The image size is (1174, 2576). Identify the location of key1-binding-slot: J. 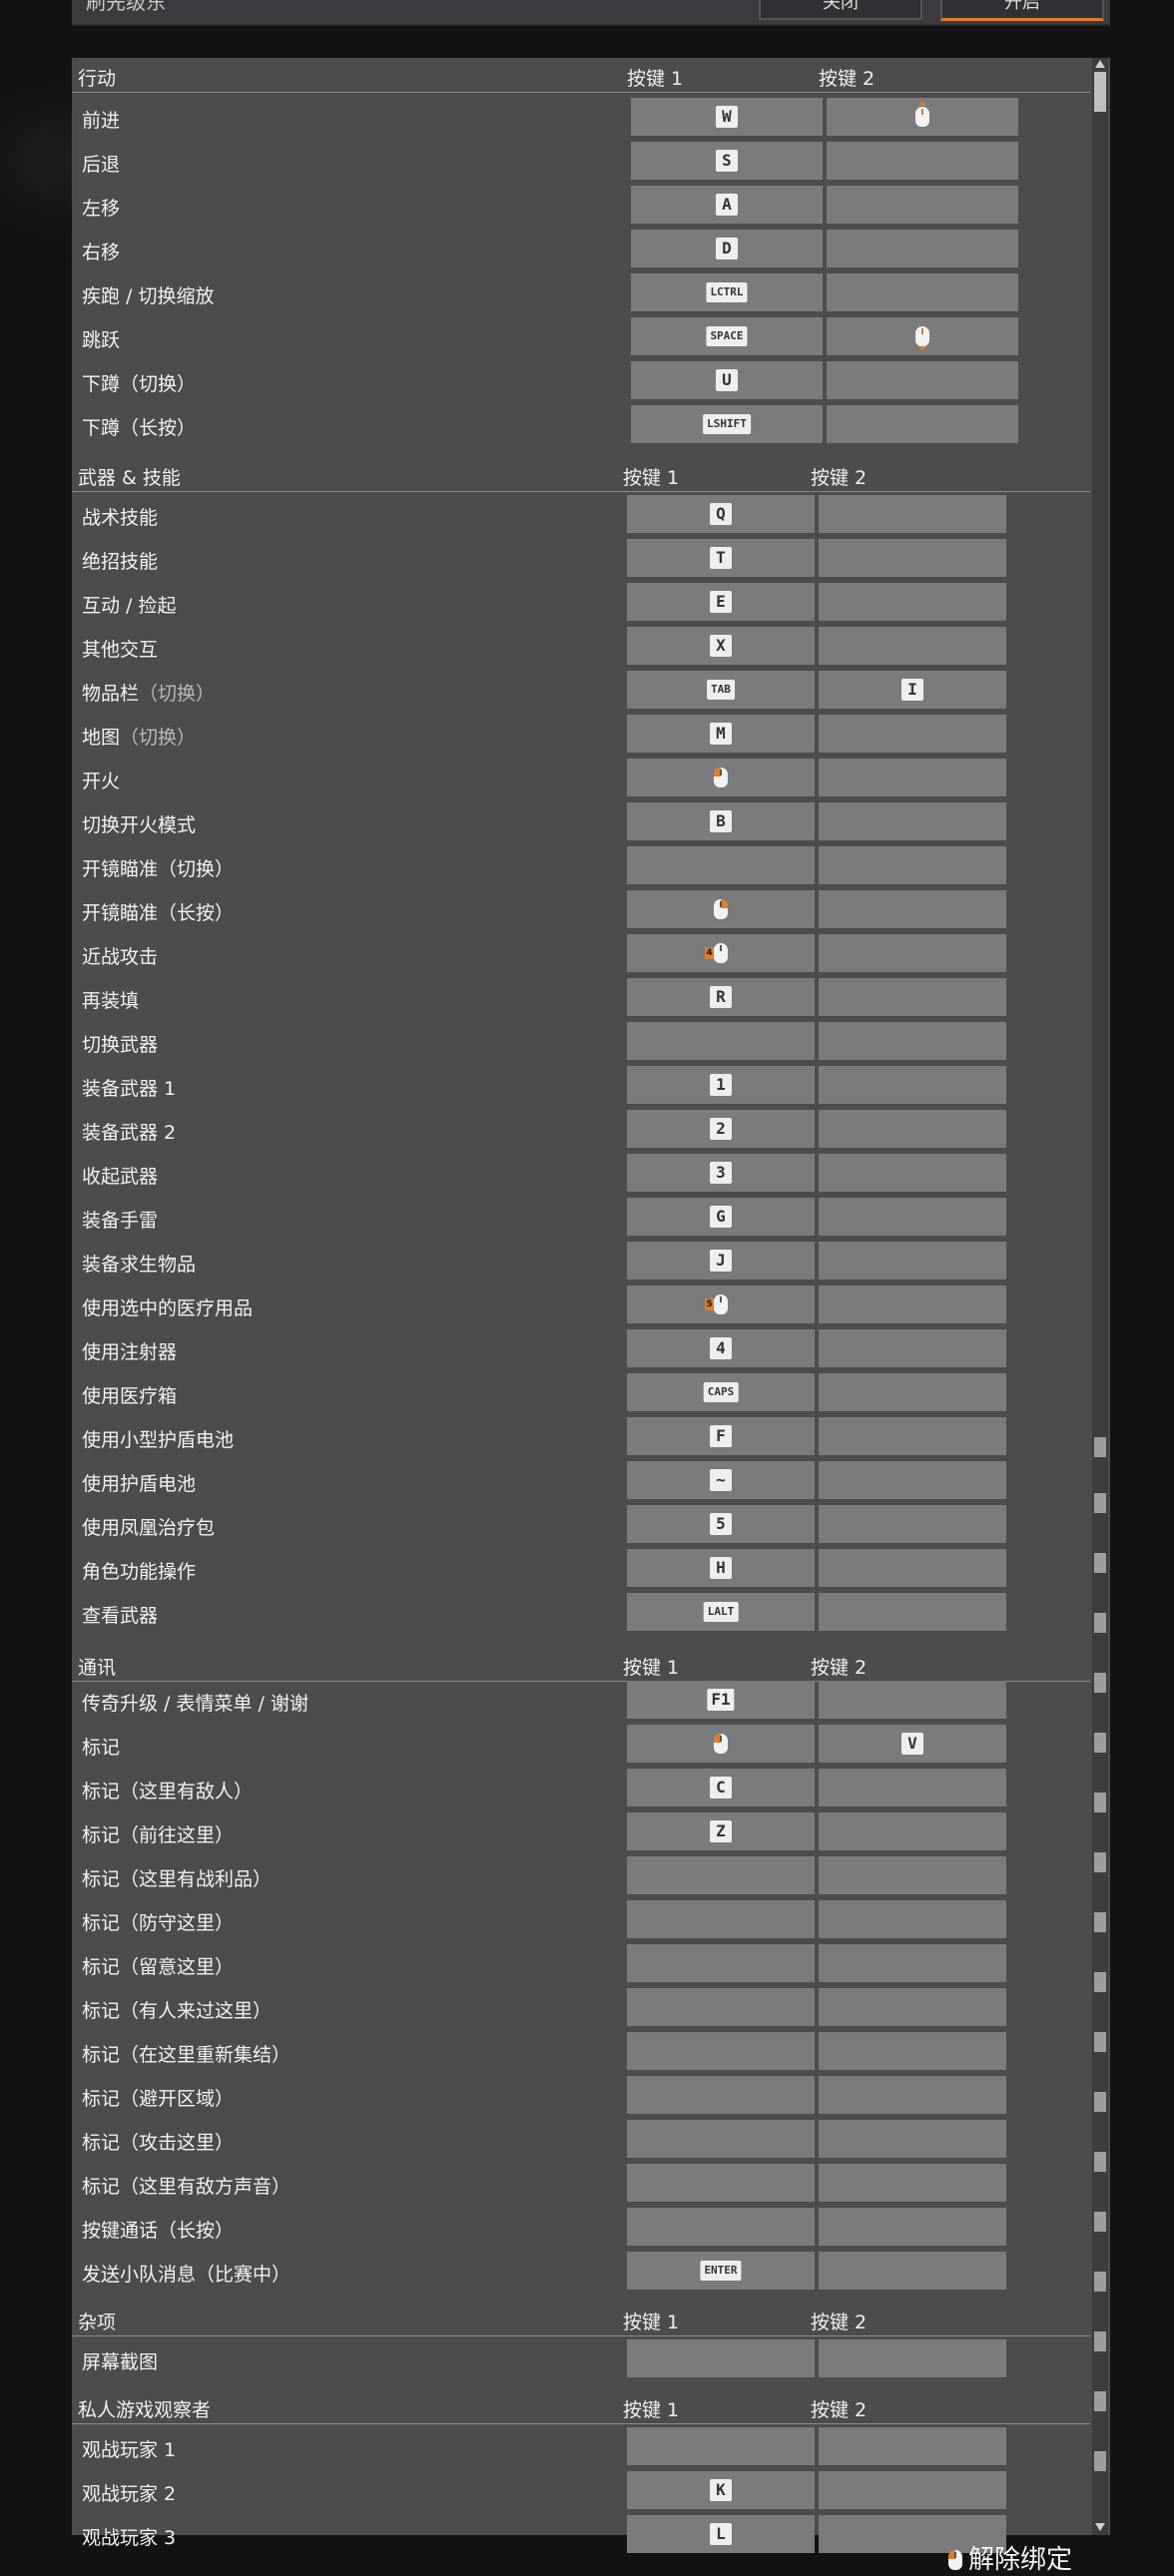
(721, 1261).